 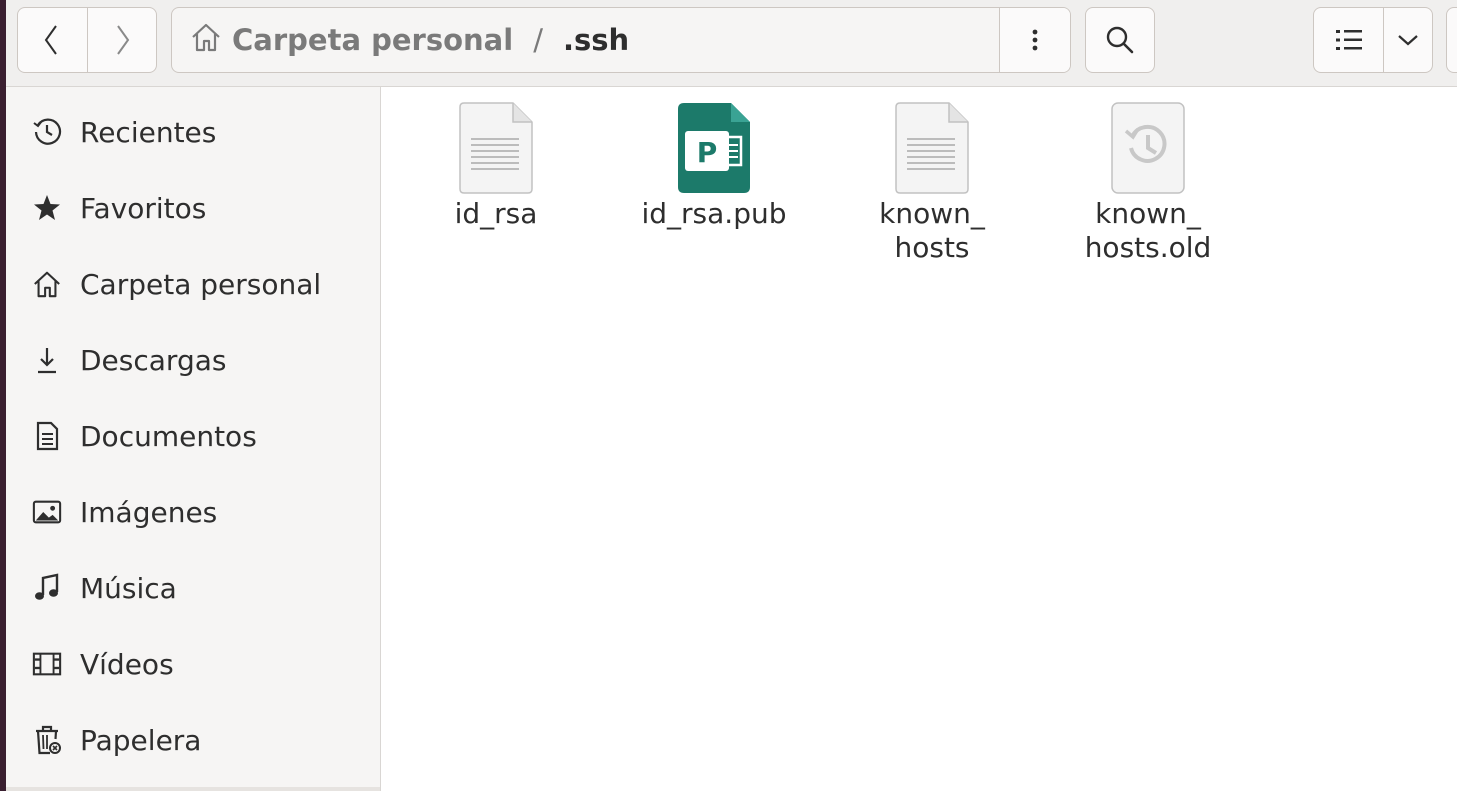 What do you see at coordinates (143, 208) in the screenshot?
I see `sidebar-item-label: Favoritos` at bounding box center [143, 208].